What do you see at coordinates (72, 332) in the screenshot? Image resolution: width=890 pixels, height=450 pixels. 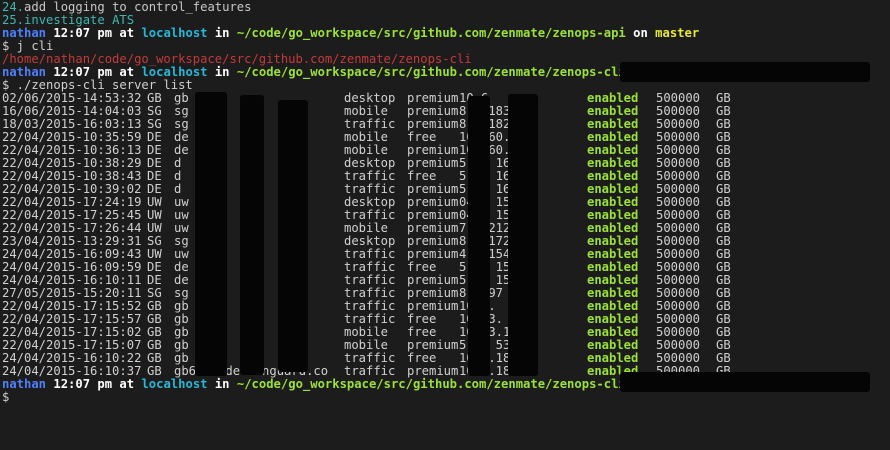 I see `server-date: 22/04/2015-17:15:02` at bounding box center [72, 332].